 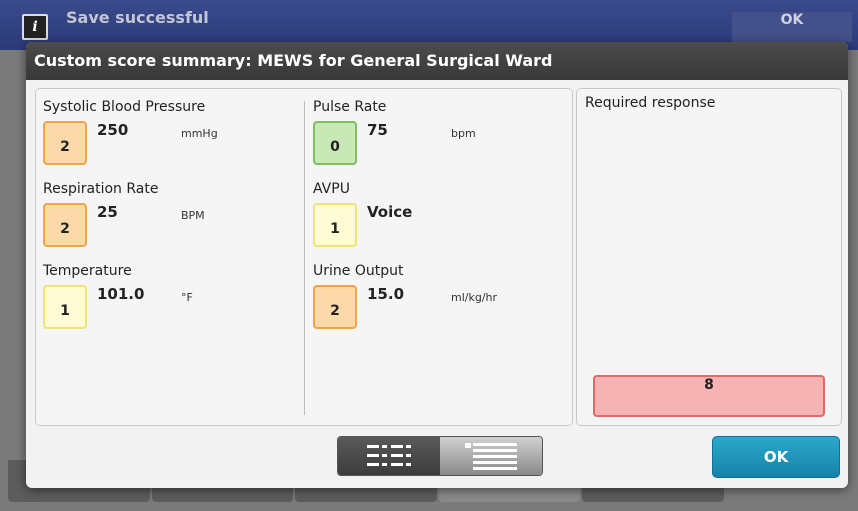 I want to click on param-unit: BPM, so click(x=193, y=215).